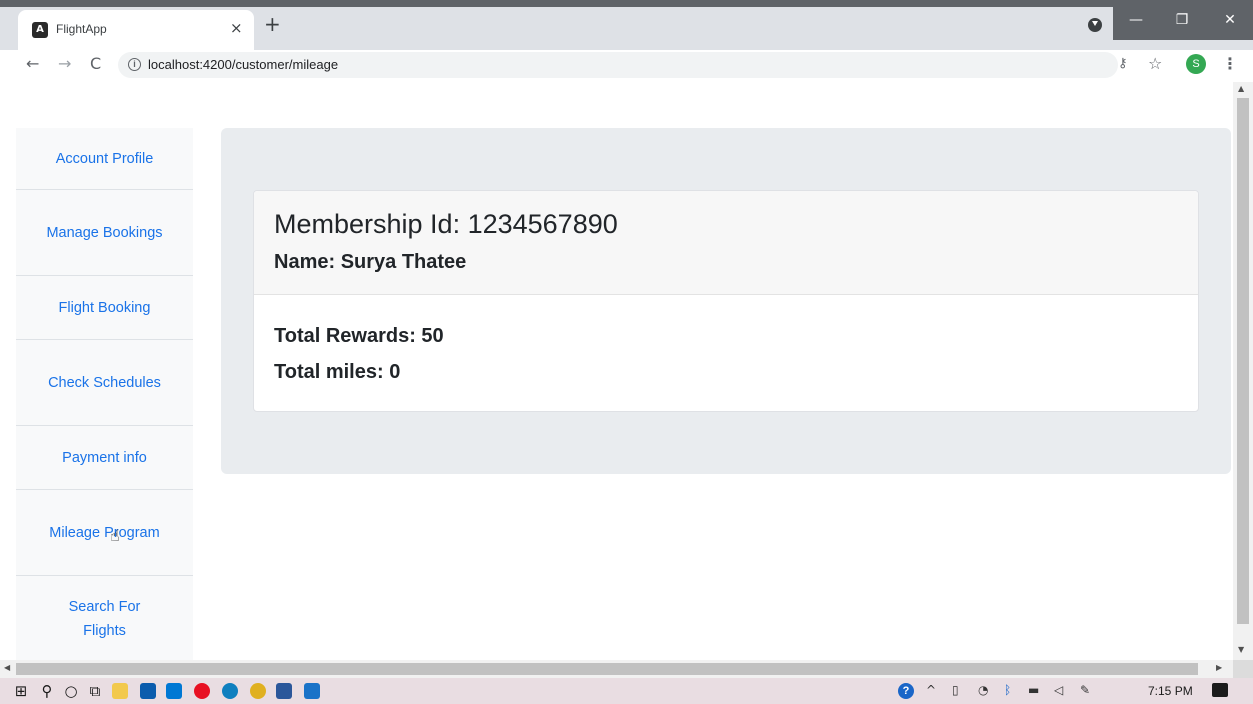 Image resolution: width=1253 pixels, height=704 pixels. I want to click on minimize-button: —, so click(1136, 20).